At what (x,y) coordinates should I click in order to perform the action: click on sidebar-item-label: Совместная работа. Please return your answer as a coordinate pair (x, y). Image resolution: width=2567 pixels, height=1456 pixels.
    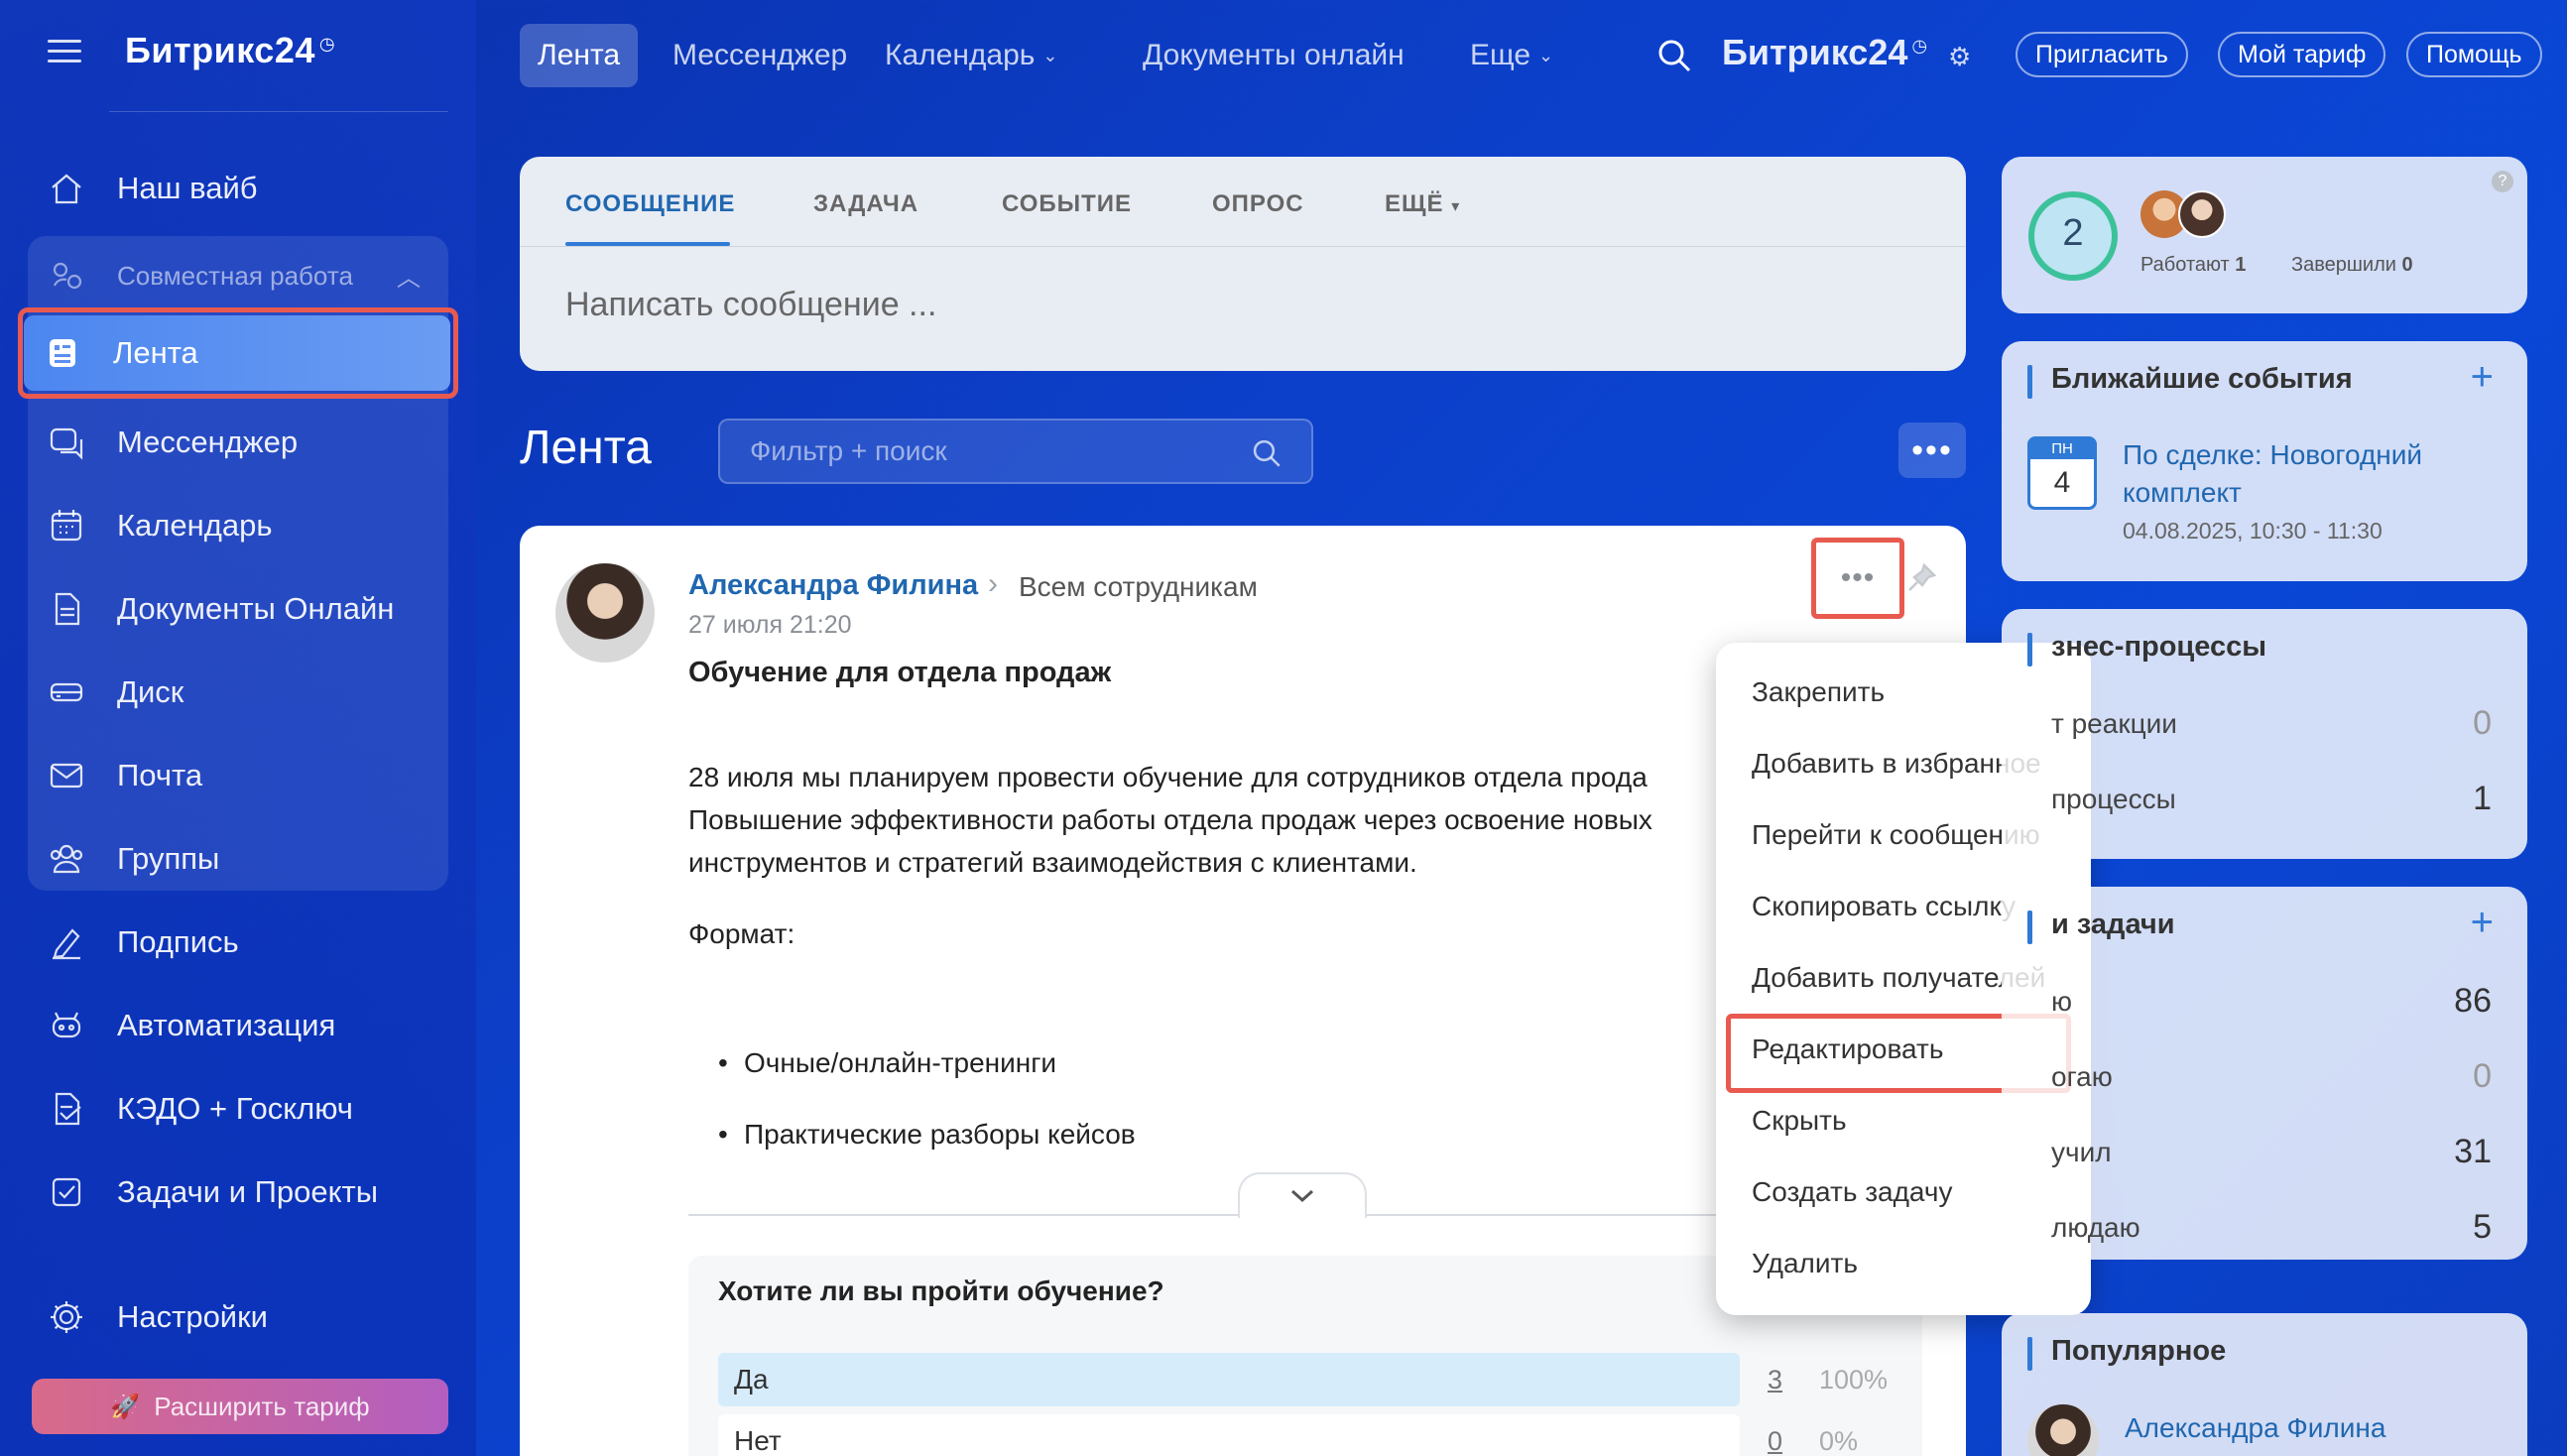
    Looking at the image, I should click on (235, 275).